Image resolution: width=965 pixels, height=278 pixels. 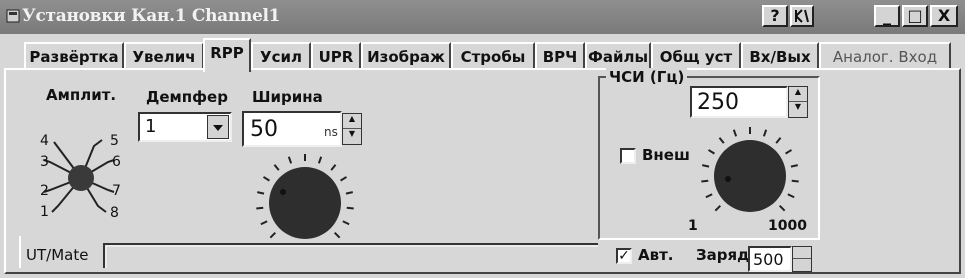 I want to click on charge-label: Заряд, so click(x=723, y=255).